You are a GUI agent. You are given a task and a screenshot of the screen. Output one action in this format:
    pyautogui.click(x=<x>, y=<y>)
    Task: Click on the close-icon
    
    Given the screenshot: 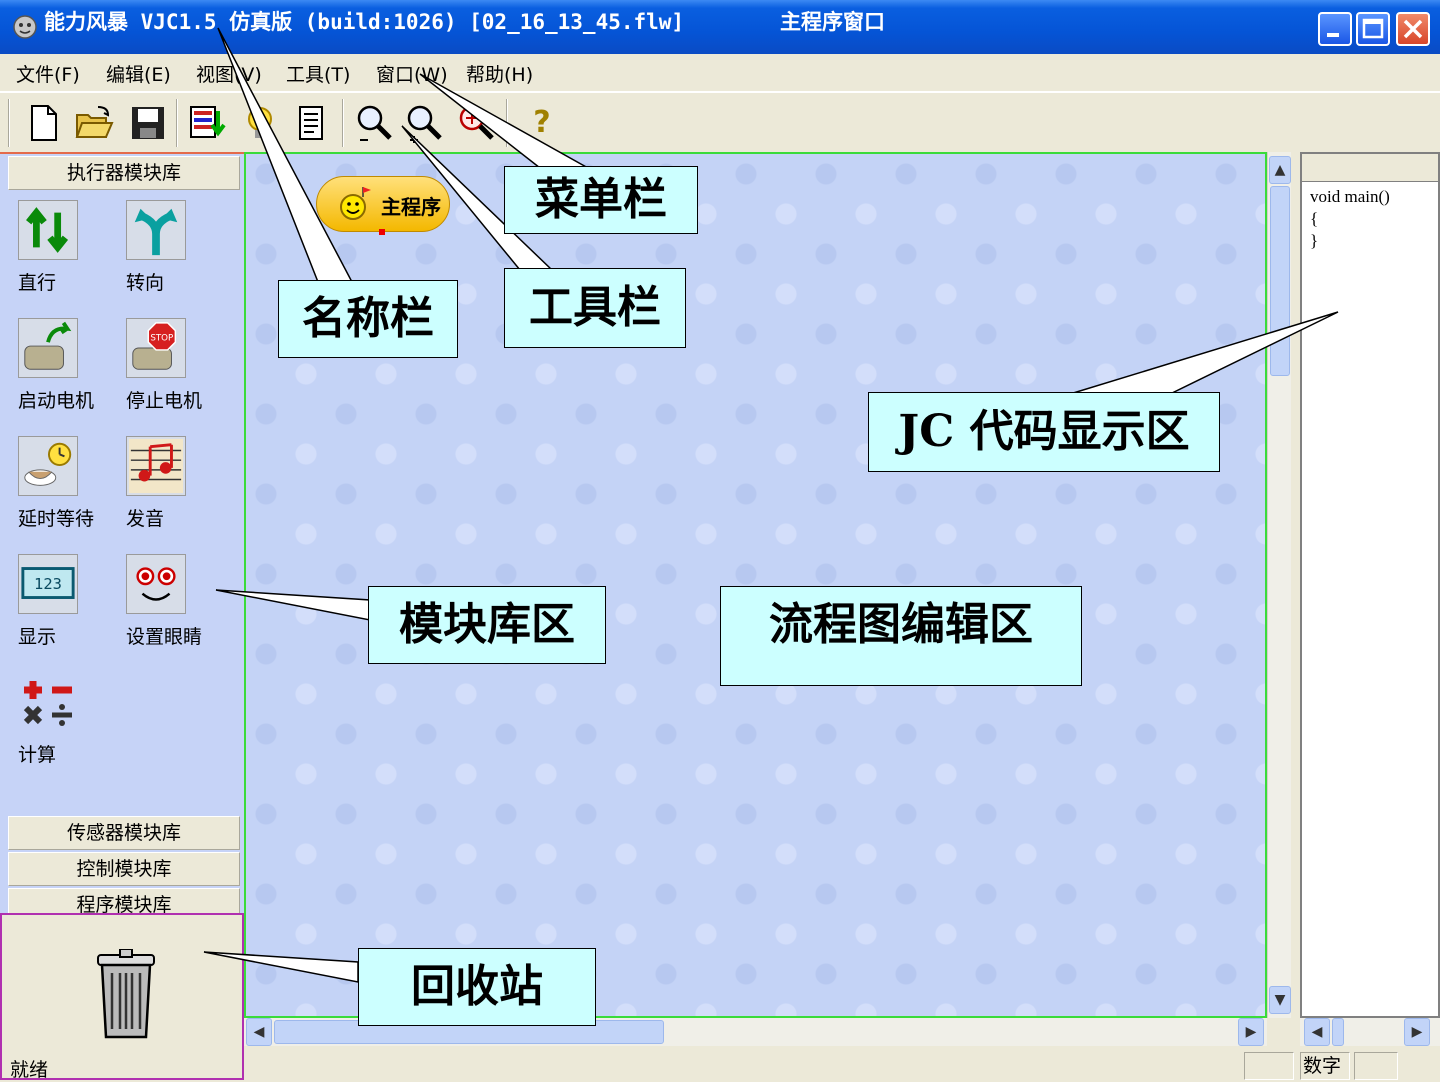 What is the action you would take?
    pyautogui.click(x=1413, y=29)
    